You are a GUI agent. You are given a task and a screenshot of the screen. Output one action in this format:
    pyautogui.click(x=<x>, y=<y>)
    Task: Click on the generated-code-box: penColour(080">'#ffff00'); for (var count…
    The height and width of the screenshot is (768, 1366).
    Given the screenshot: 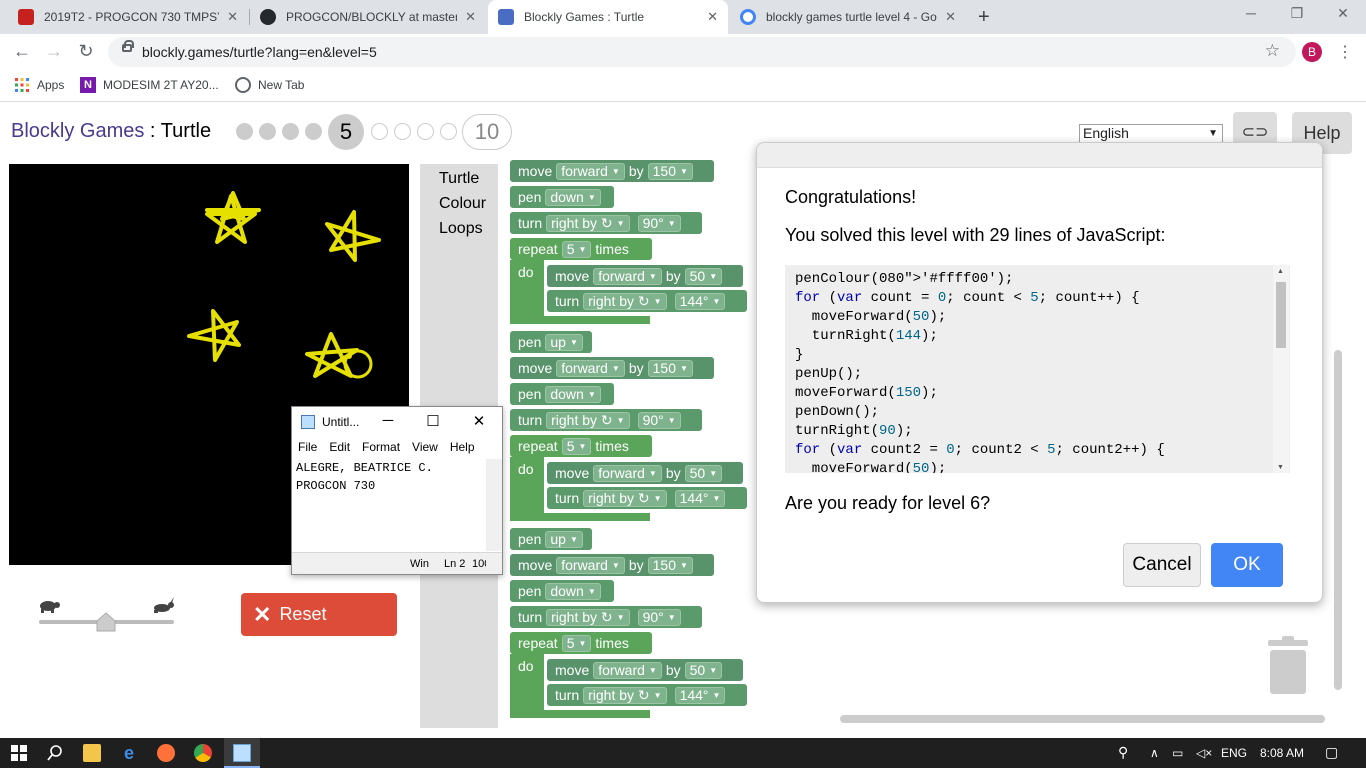 What is the action you would take?
    pyautogui.click(x=1037, y=369)
    